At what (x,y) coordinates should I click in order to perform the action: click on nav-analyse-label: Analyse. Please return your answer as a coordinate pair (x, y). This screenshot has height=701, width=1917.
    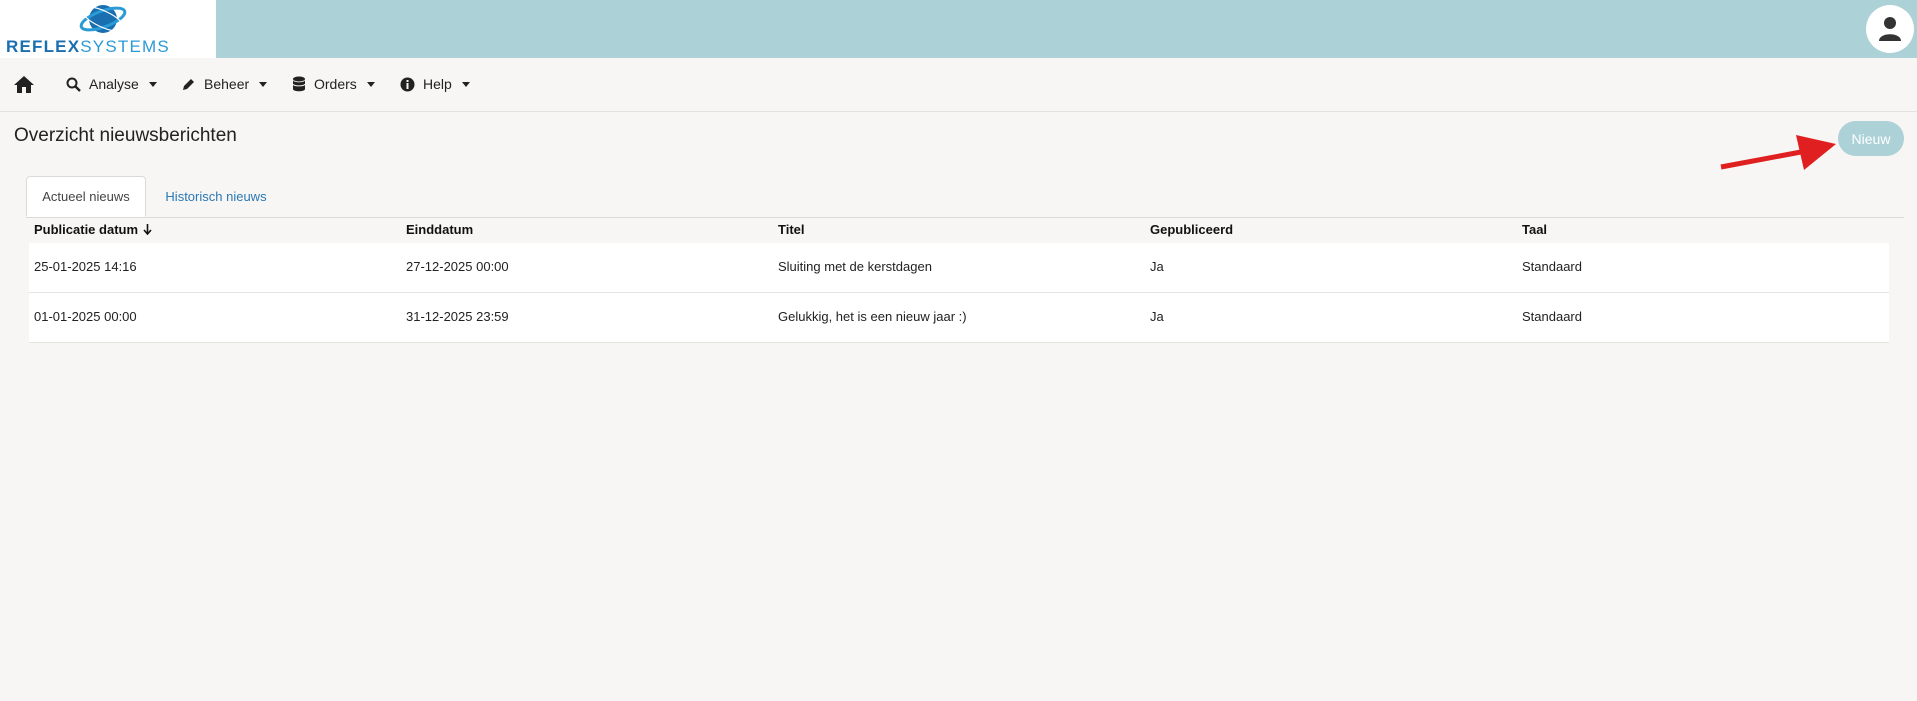
    Looking at the image, I should click on (114, 84).